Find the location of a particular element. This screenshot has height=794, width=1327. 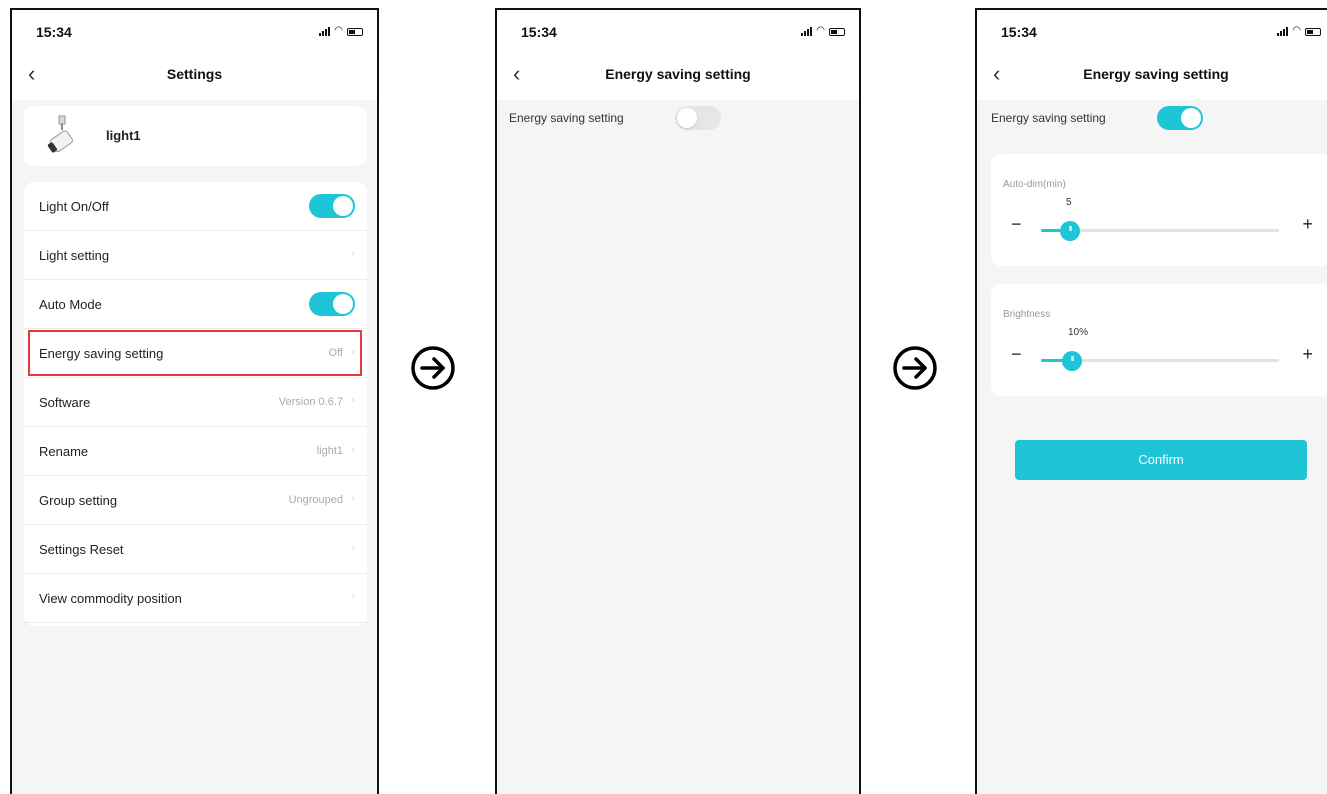

row-label: Light setting is located at coordinates (74, 255).